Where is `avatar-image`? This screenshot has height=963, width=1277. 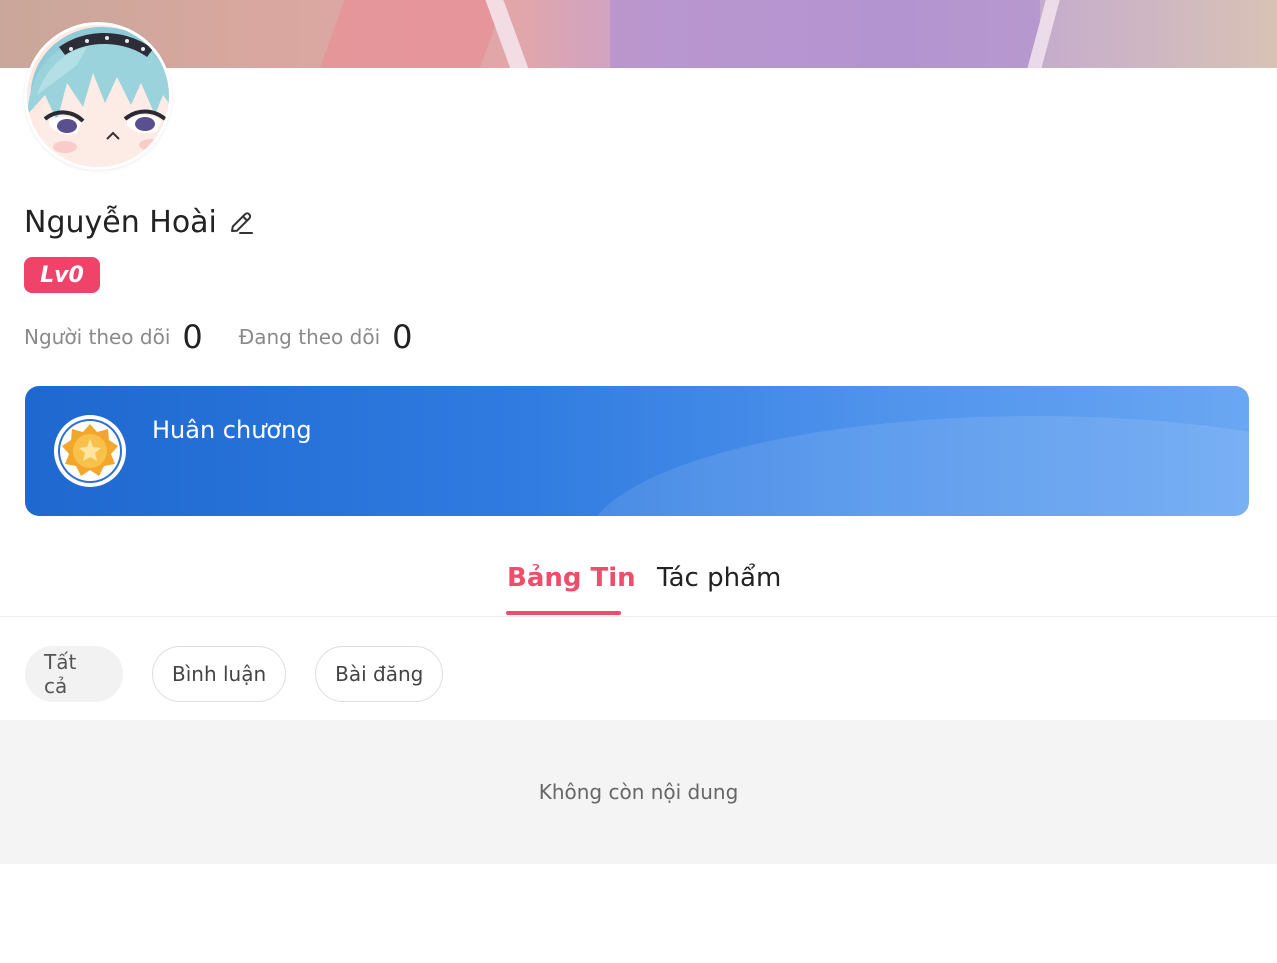 avatar-image is located at coordinates (98, 96).